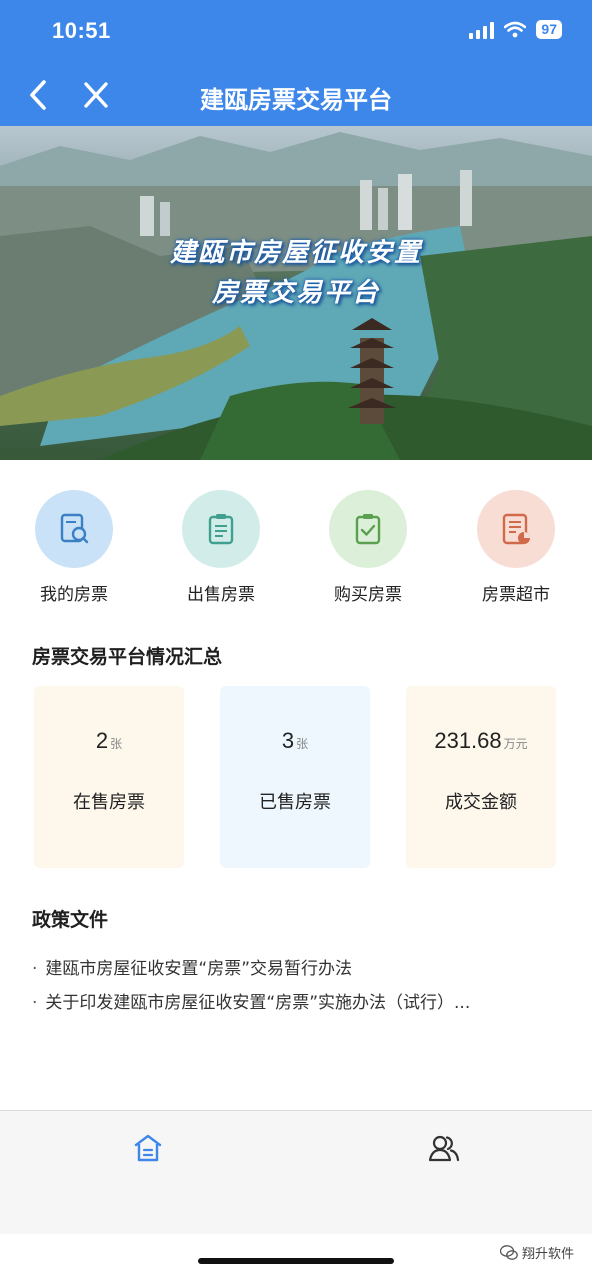  Describe the element at coordinates (444, 1148) in the screenshot. I see `users-icon` at that location.